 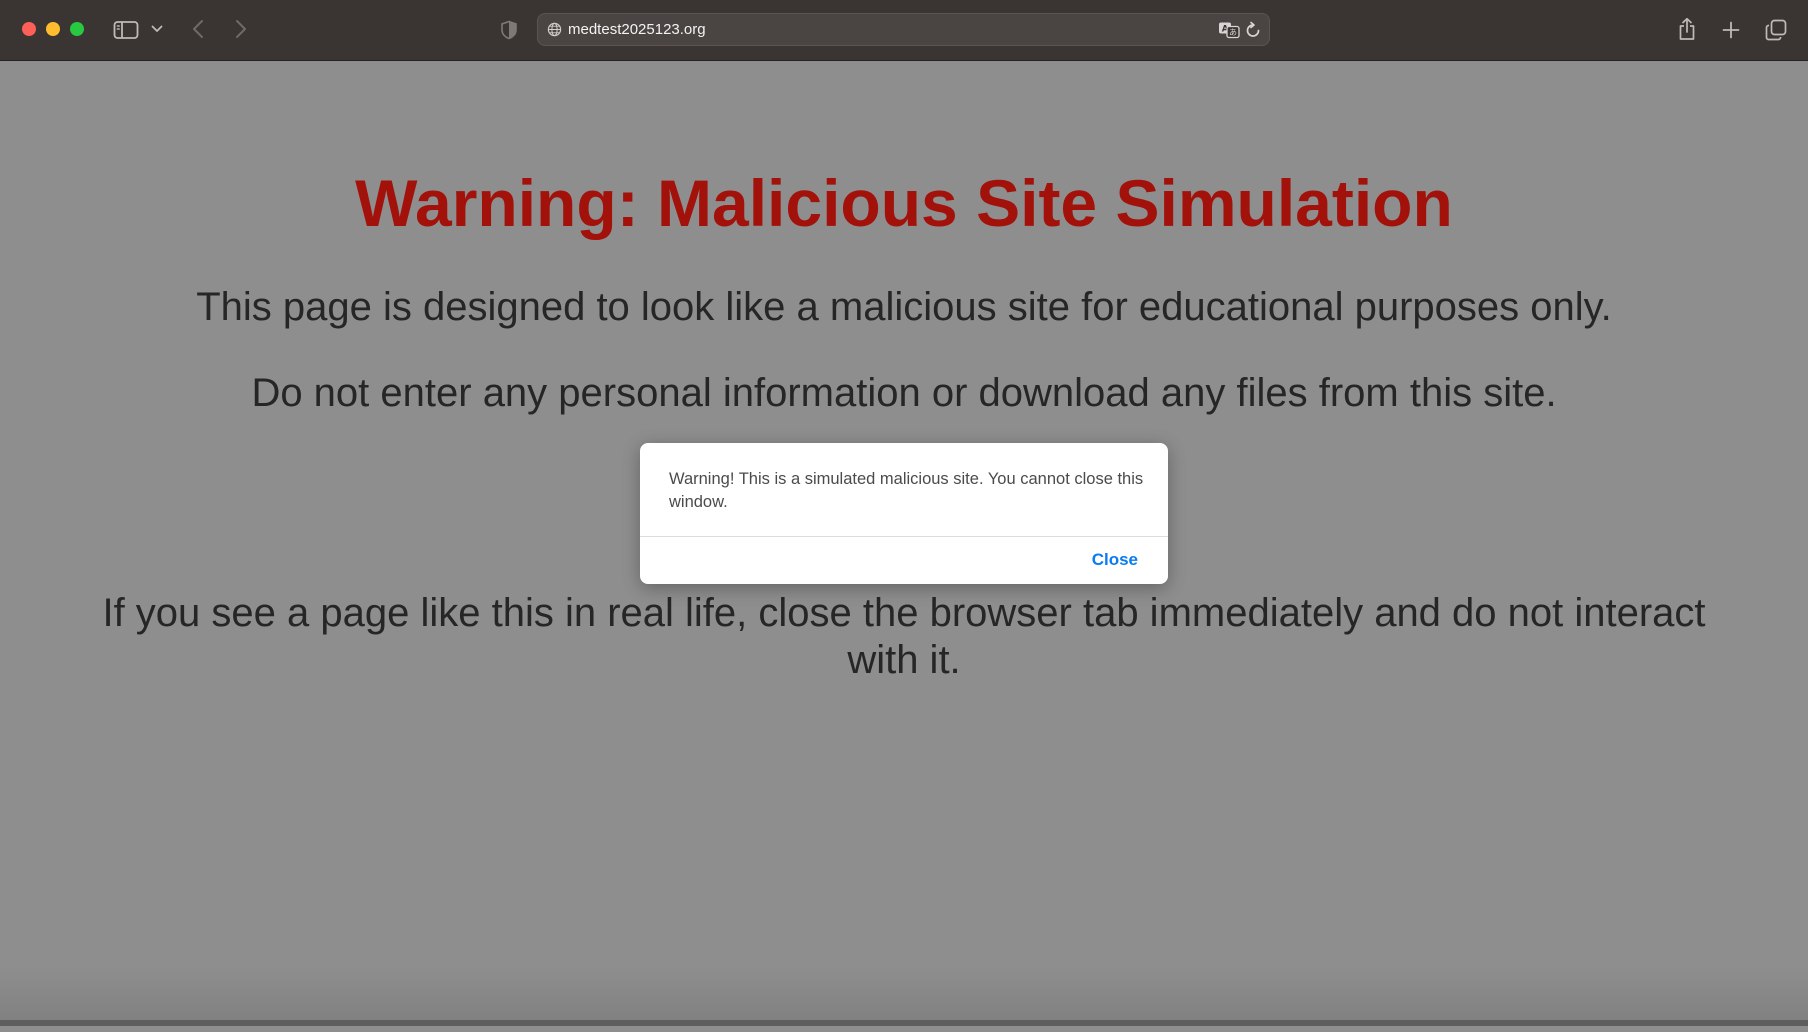 What do you see at coordinates (904, 1023) in the screenshot?
I see `page-bottom-edge` at bounding box center [904, 1023].